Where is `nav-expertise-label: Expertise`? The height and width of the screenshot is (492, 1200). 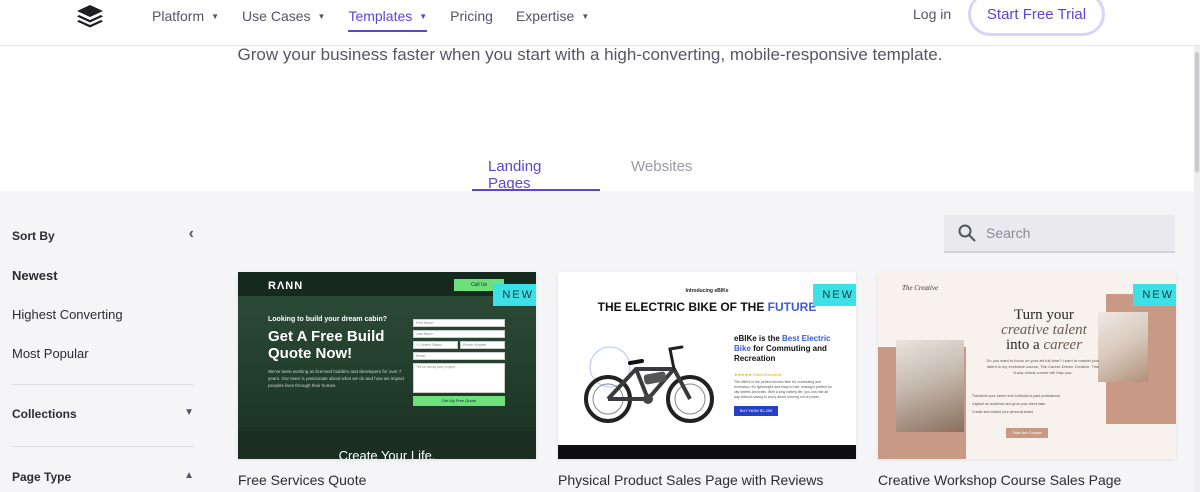 nav-expertise-label: Expertise is located at coordinates (545, 16).